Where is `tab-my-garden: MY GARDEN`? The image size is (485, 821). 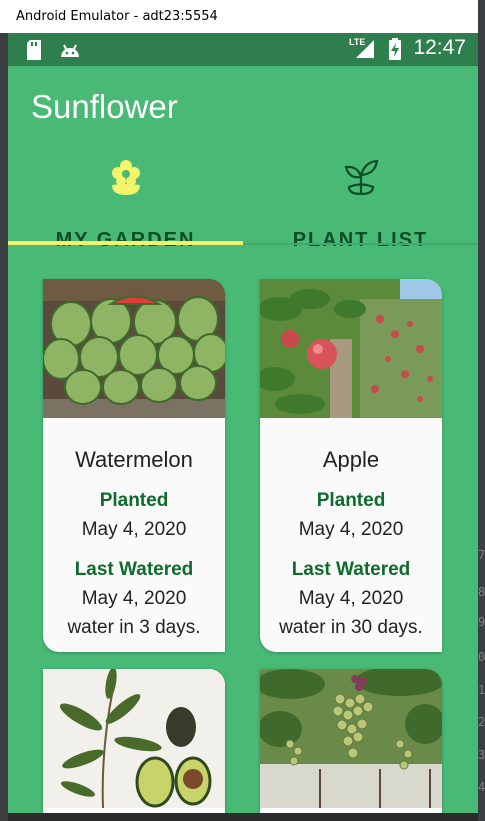 tab-my-garden: MY GARDEN is located at coordinates (125, 202).